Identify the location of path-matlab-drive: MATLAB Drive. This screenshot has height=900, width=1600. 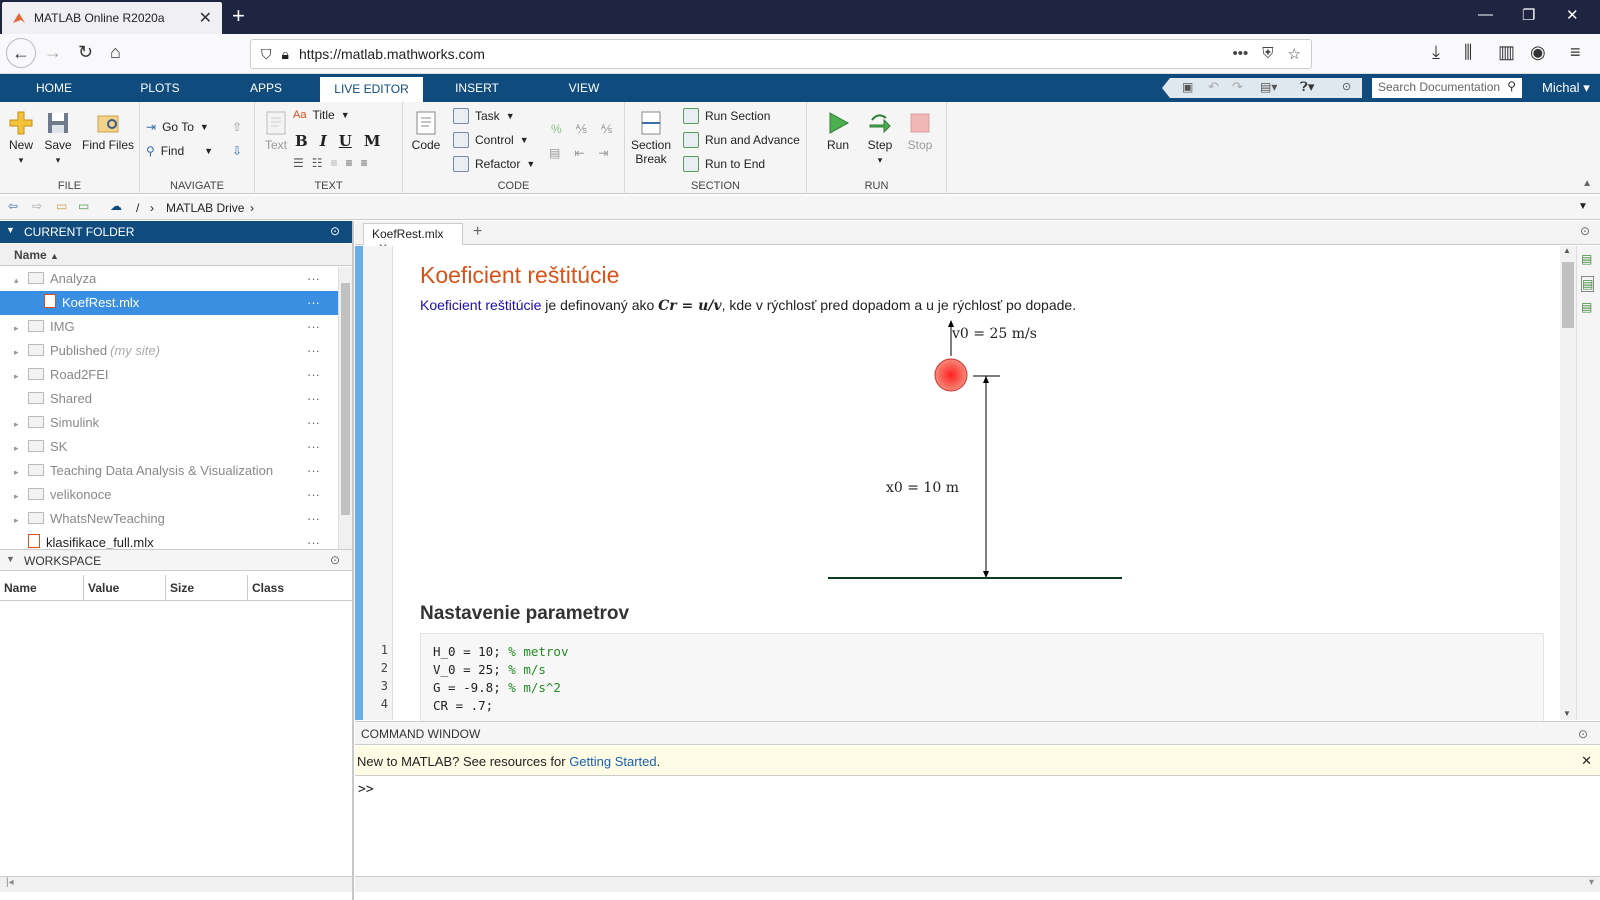
(205, 208).